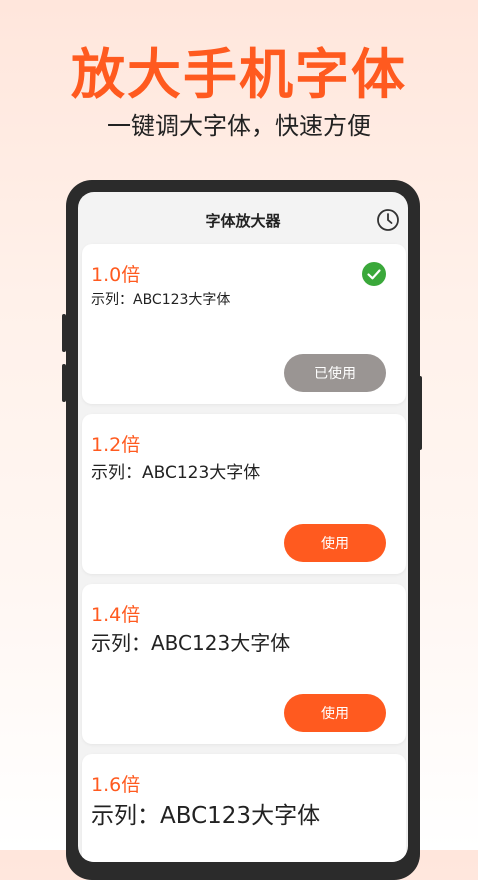 The width and height of the screenshot is (478, 880). What do you see at coordinates (64, 383) in the screenshot?
I see `volume-down-button` at bounding box center [64, 383].